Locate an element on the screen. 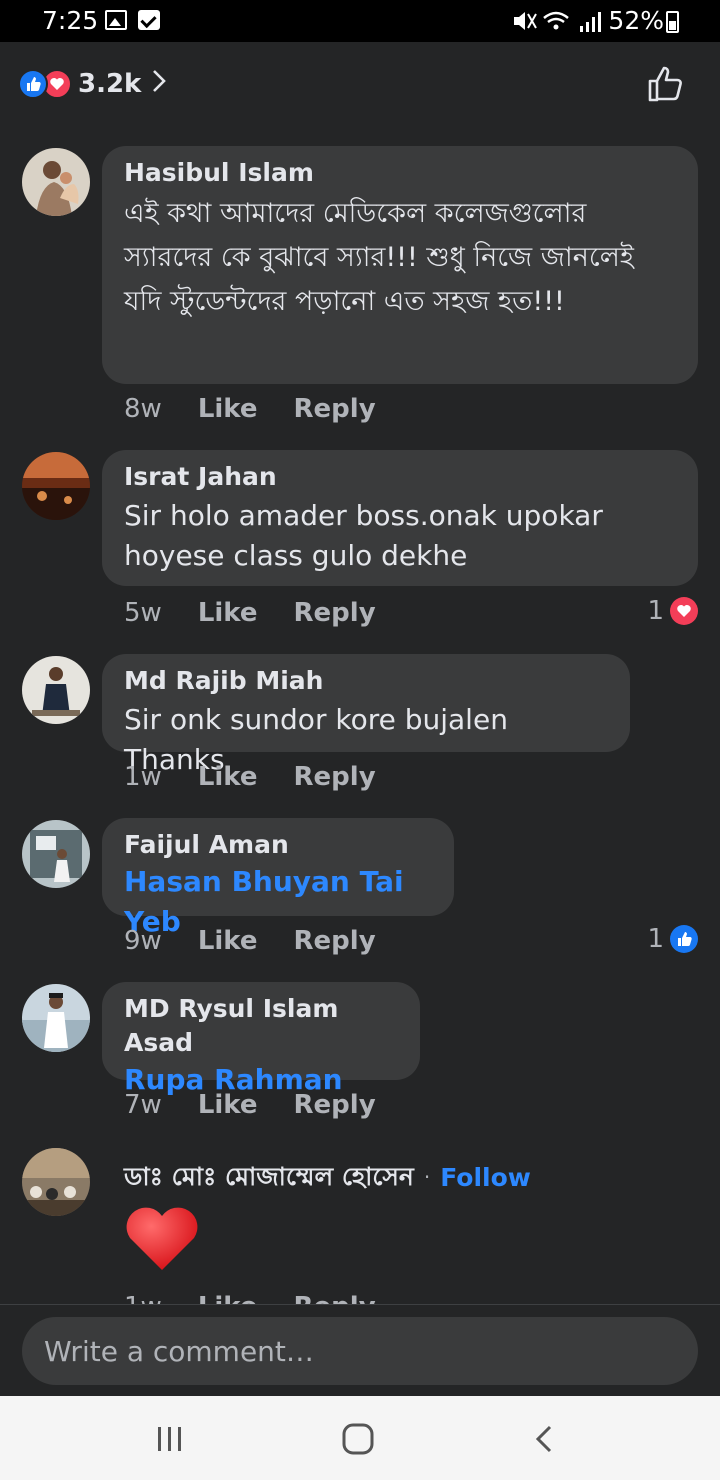 The width and height of the screenshot is (720, 1480). comment-header: ডাঃ মোঃ মোজাম্মেল হোসেন · Follow is located at coordinates (327, 1177).